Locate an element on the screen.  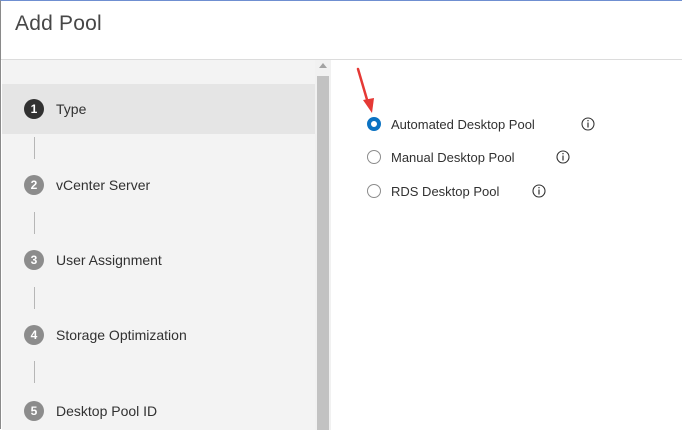
option-label: RDS Desktop Pool is located at coordinates (445, 191).